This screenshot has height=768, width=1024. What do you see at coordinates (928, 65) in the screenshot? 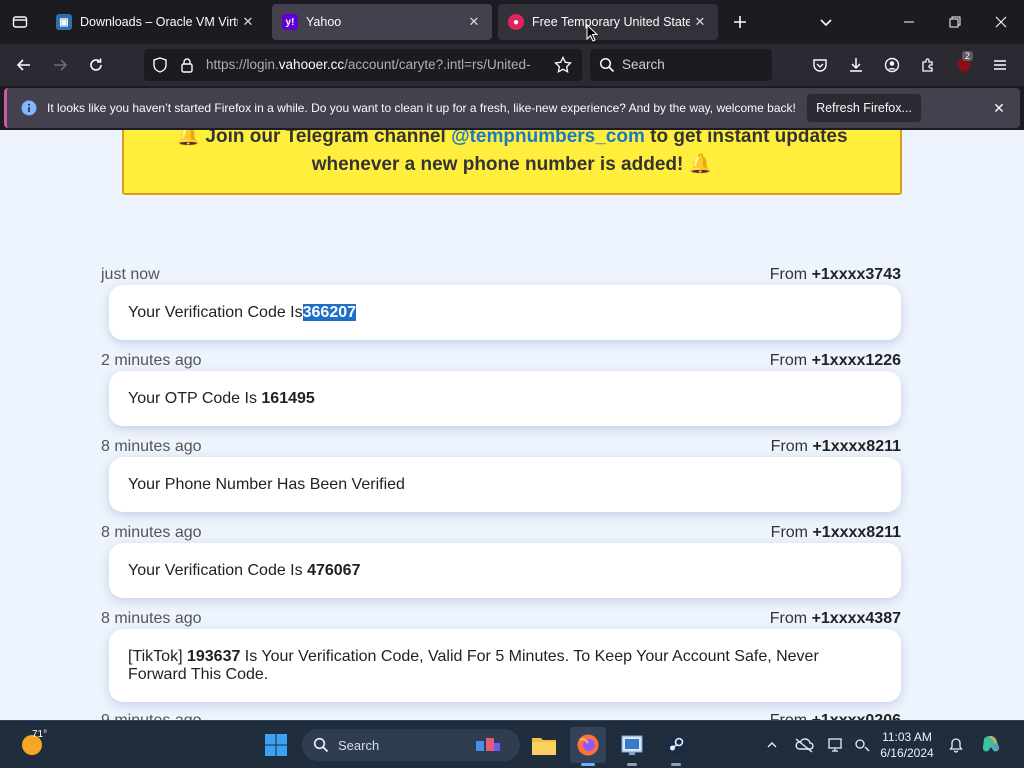
I see `extensions-icon` at bounding box center [928, 65].